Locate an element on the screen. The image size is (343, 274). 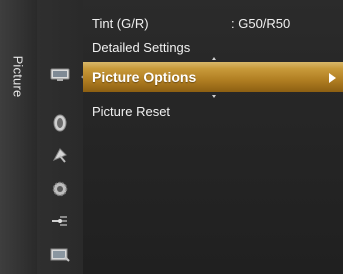
scroll-down-indicator is located at coordinates (214, 96).